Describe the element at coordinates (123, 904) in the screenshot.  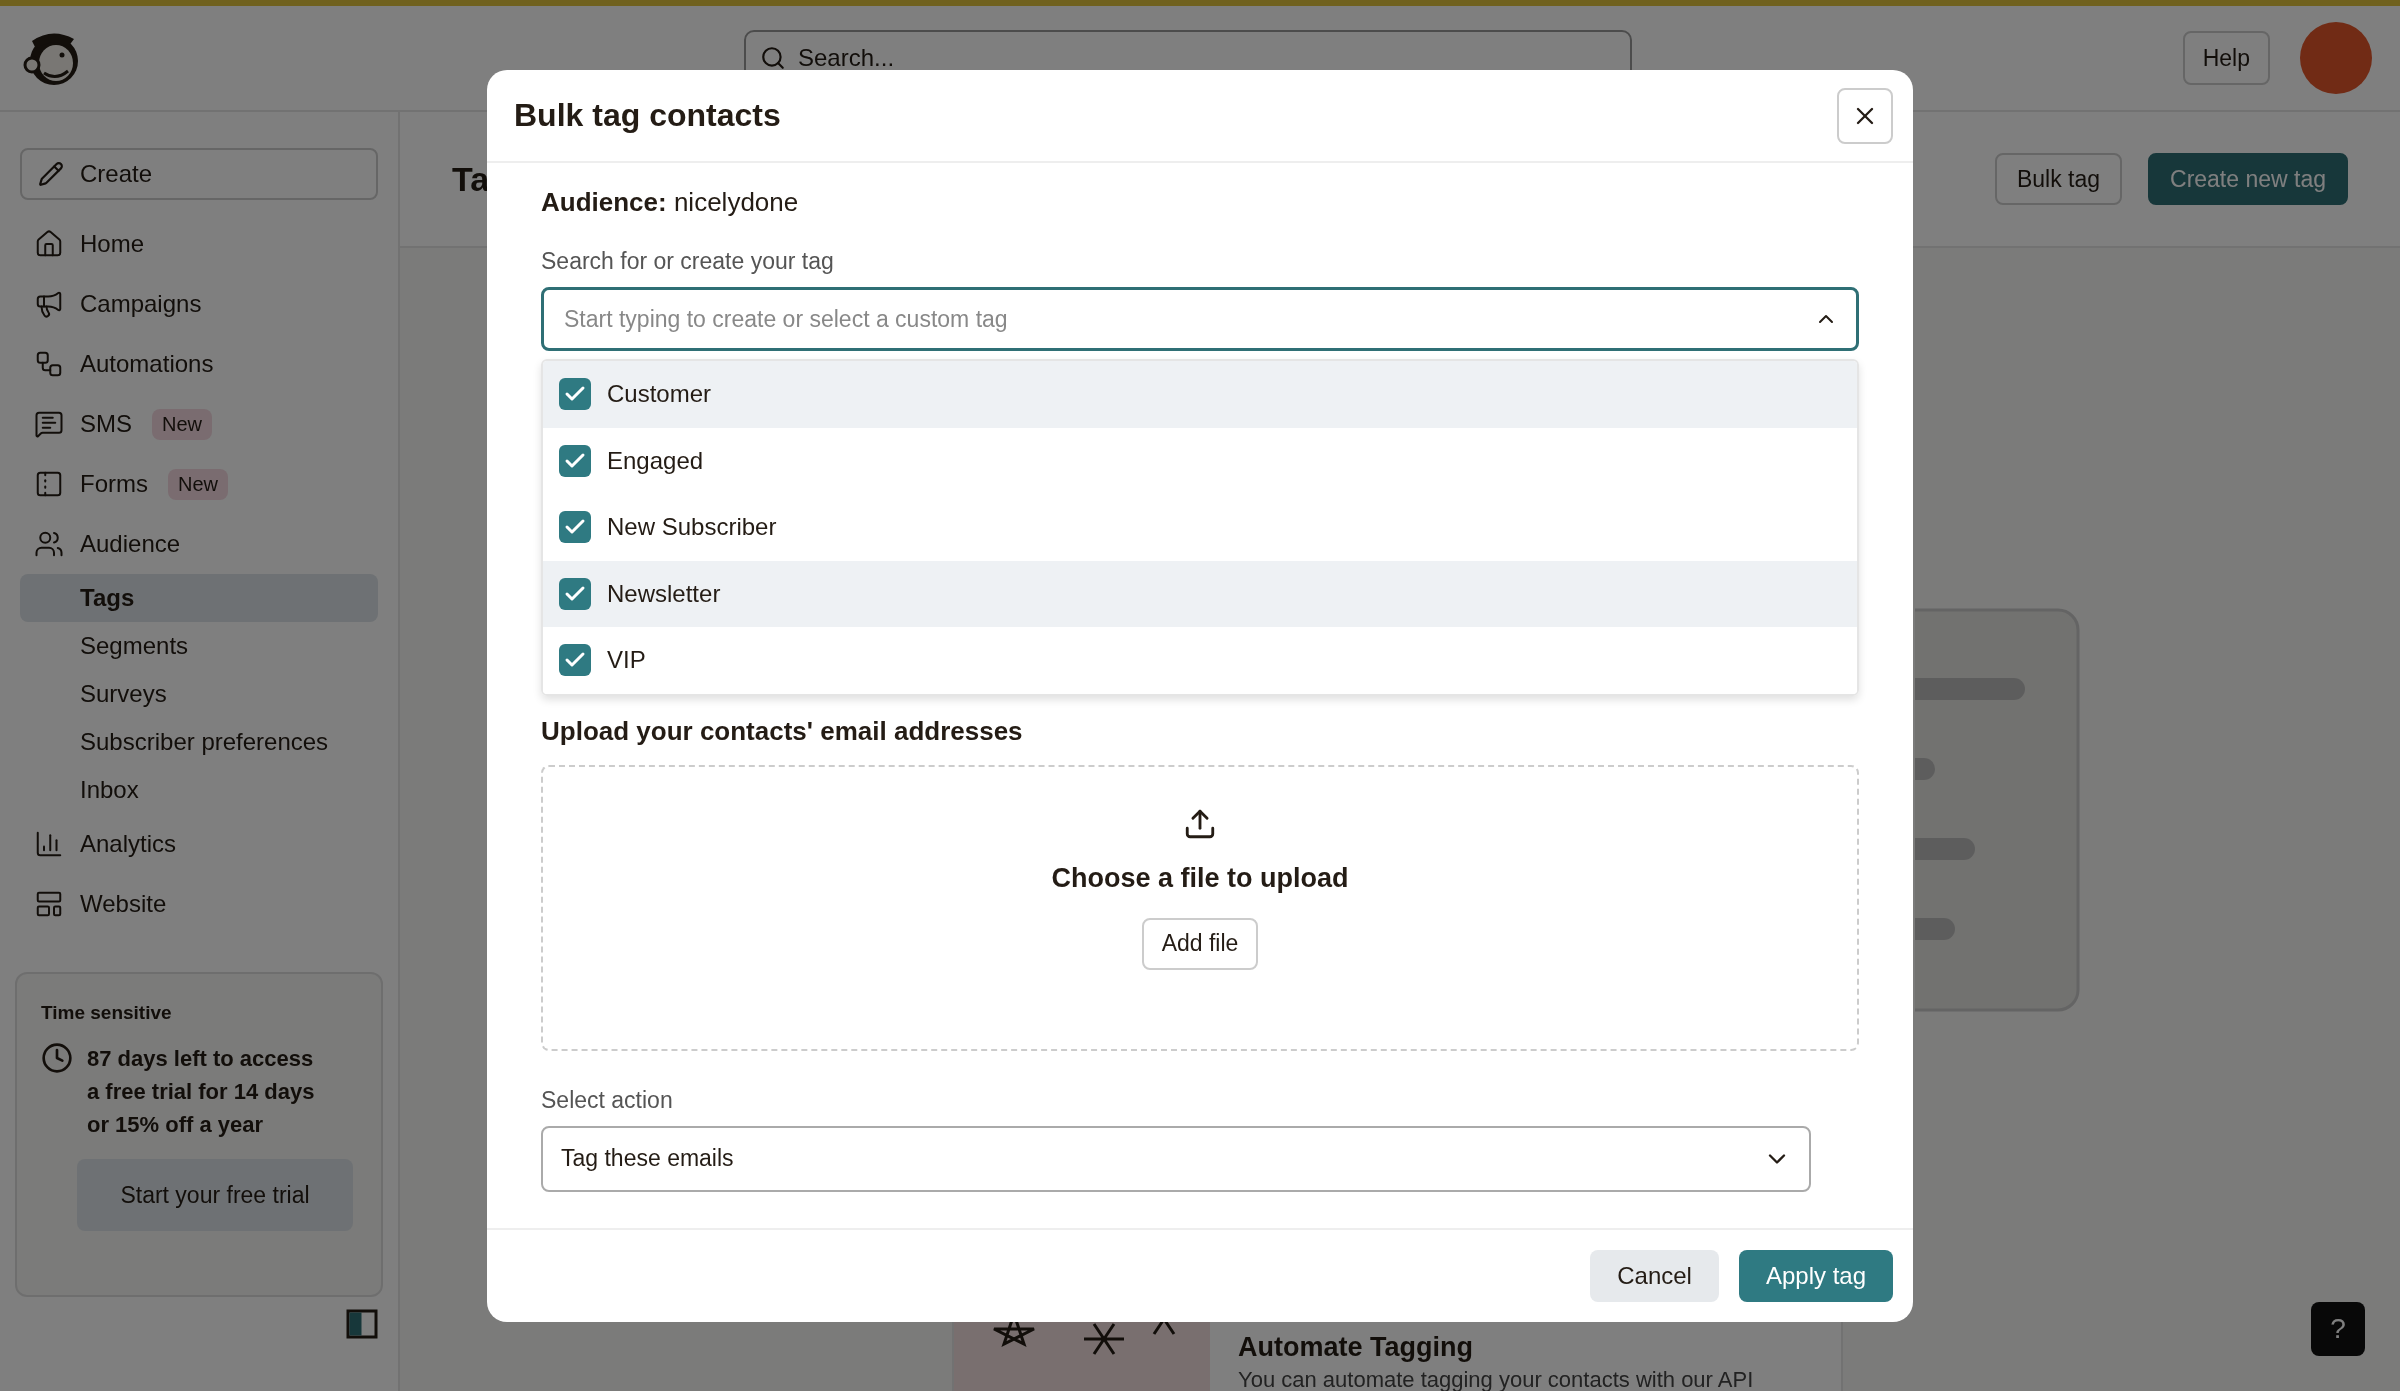
I see `sidebar-item-label: Website` at that location.